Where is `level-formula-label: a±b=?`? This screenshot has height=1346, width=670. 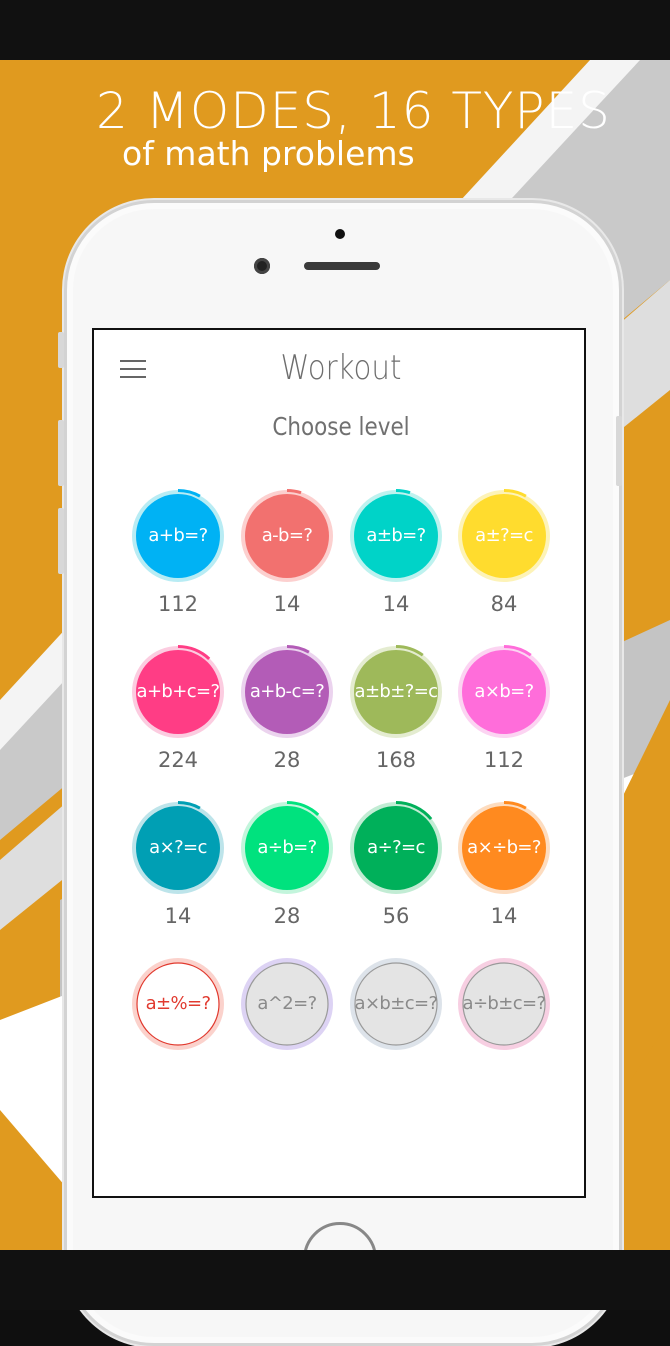 level-formula-label: a±b=? is located at coordinates (396, 535).